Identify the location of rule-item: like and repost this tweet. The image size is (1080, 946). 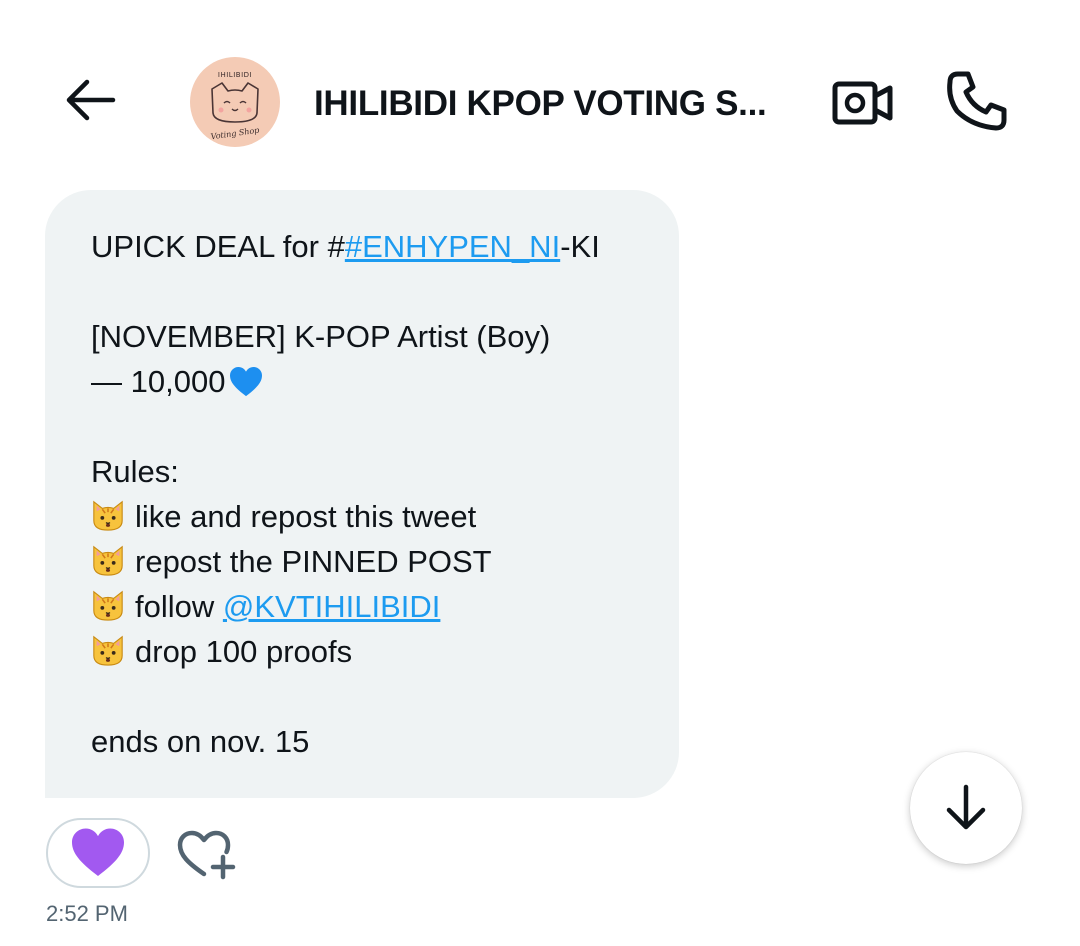
(375, 516).